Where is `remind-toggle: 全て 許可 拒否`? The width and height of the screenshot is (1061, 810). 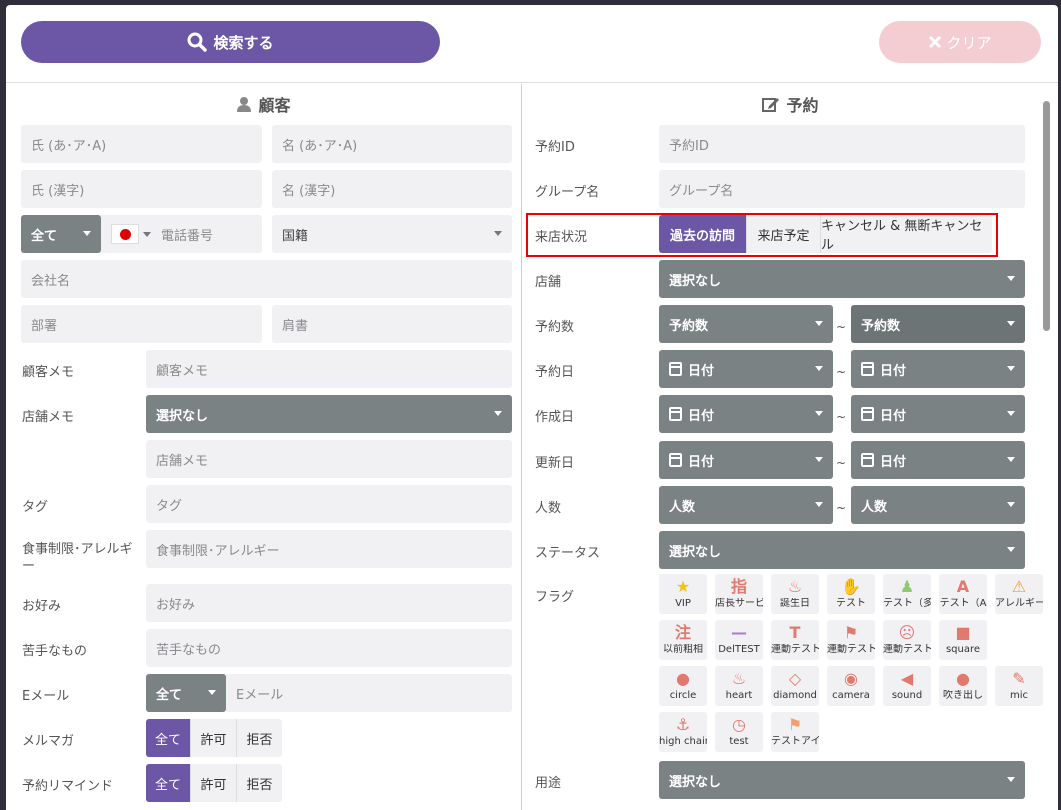 remind-toggle: 全て 許可 拒否 is located at coordinates (214, 783).